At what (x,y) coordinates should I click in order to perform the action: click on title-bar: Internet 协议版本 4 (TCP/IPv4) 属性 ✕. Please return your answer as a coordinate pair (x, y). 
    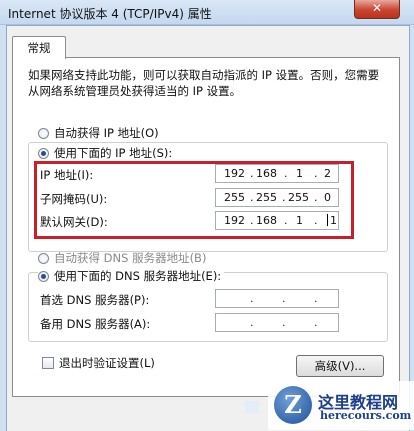
    Looking at the image, I should click on (207, 12).